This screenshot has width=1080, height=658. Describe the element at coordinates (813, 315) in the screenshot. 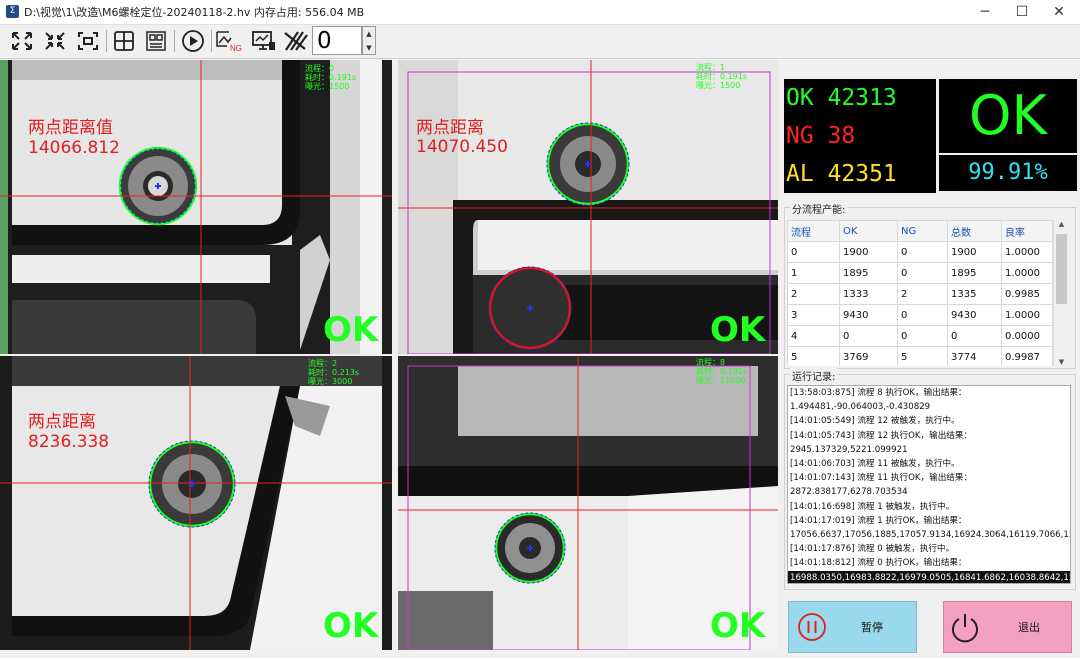

I see `cell: 3` at that location.